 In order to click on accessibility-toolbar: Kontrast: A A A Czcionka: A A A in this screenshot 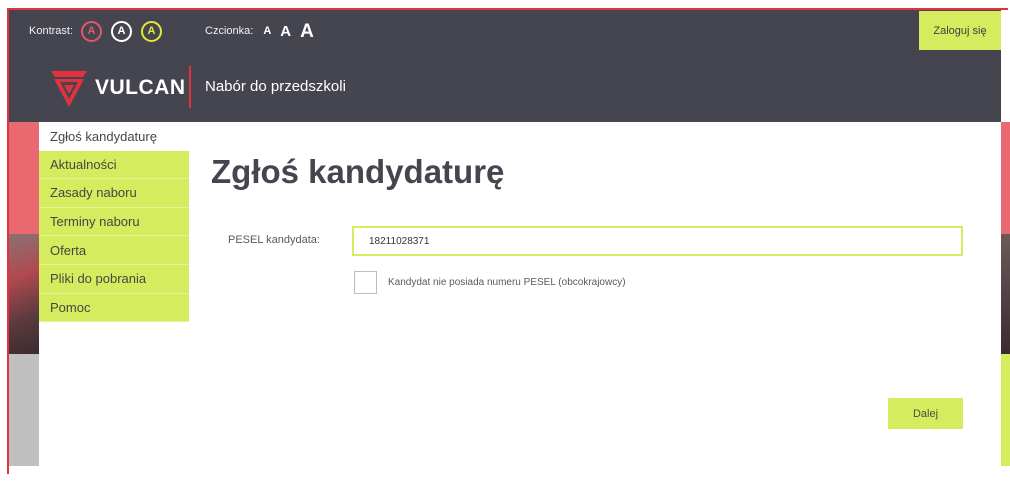, I will do `click(176, 31)`.